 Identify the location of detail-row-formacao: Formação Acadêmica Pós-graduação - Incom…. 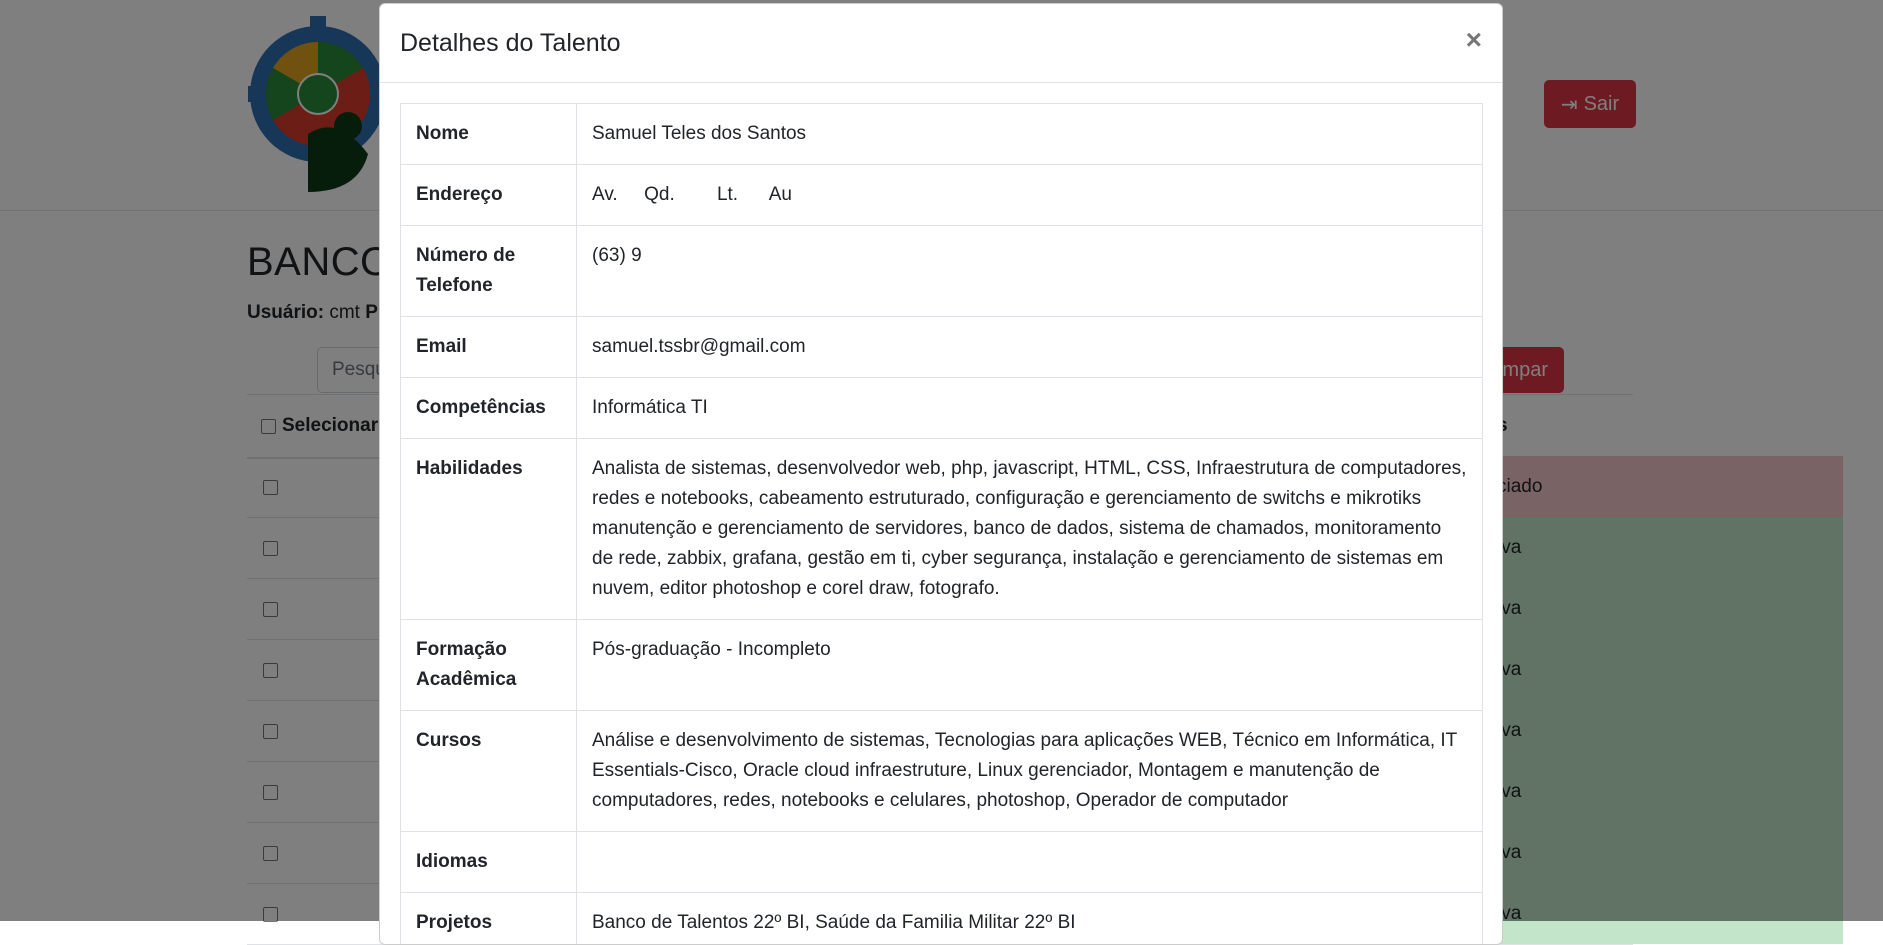
(942, 665).